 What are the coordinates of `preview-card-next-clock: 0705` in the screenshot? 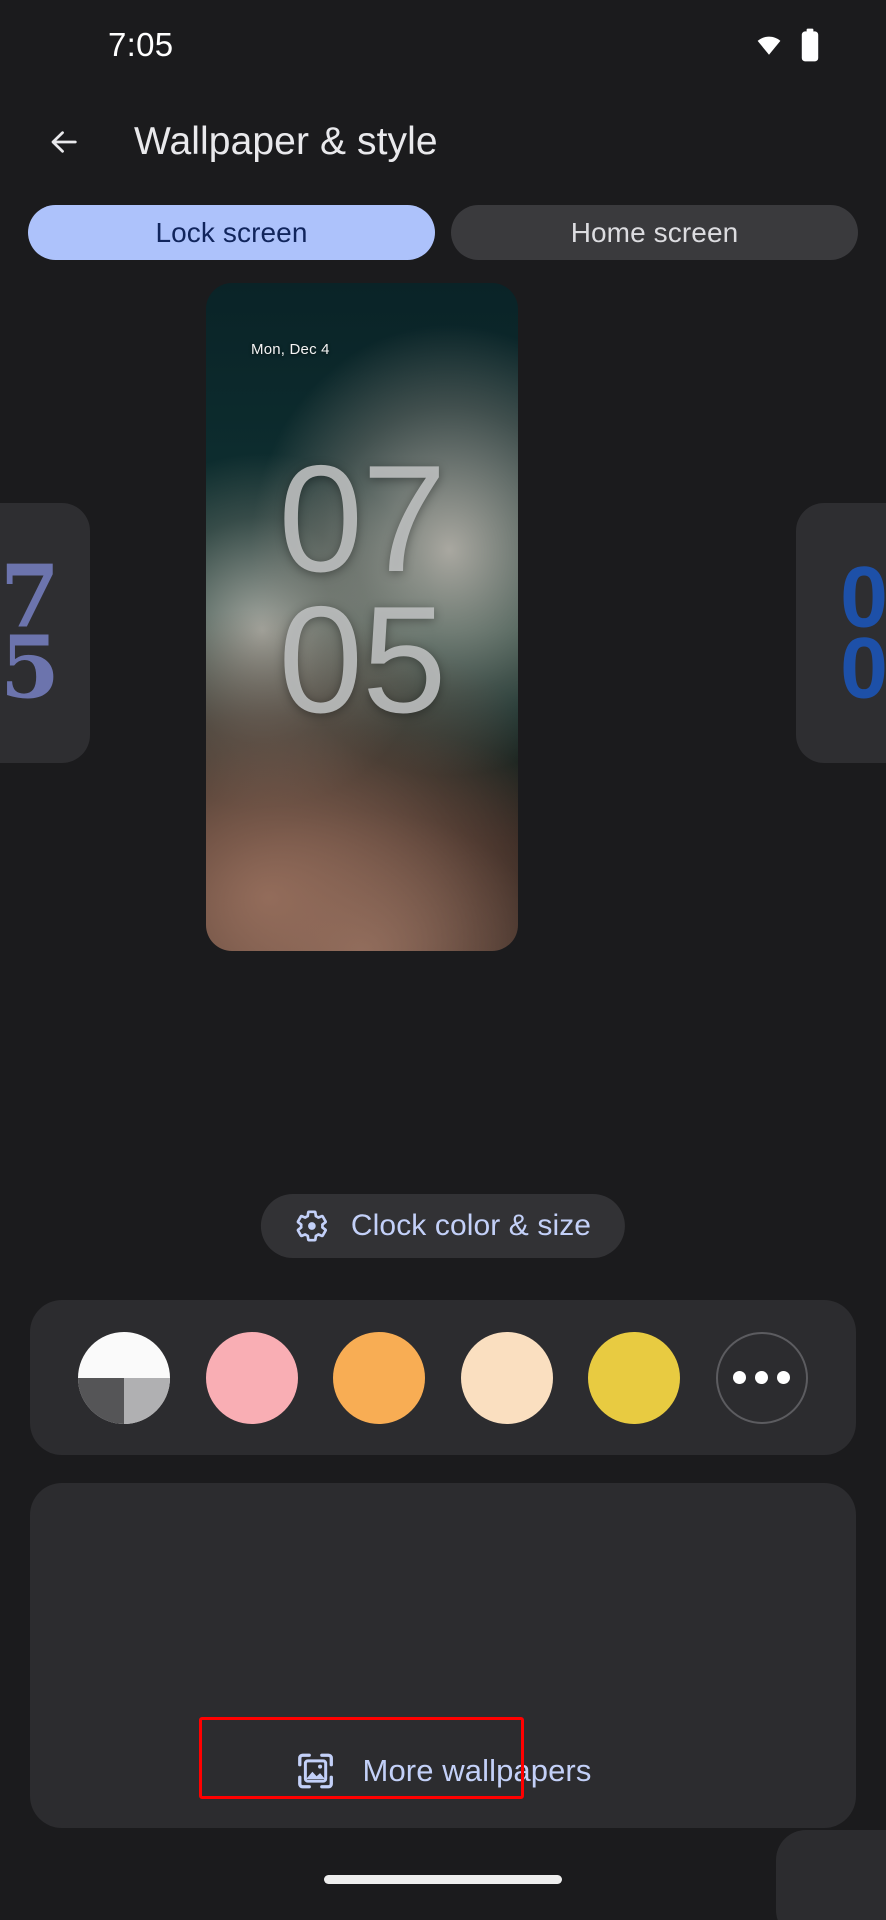 It's located at (863, 632).